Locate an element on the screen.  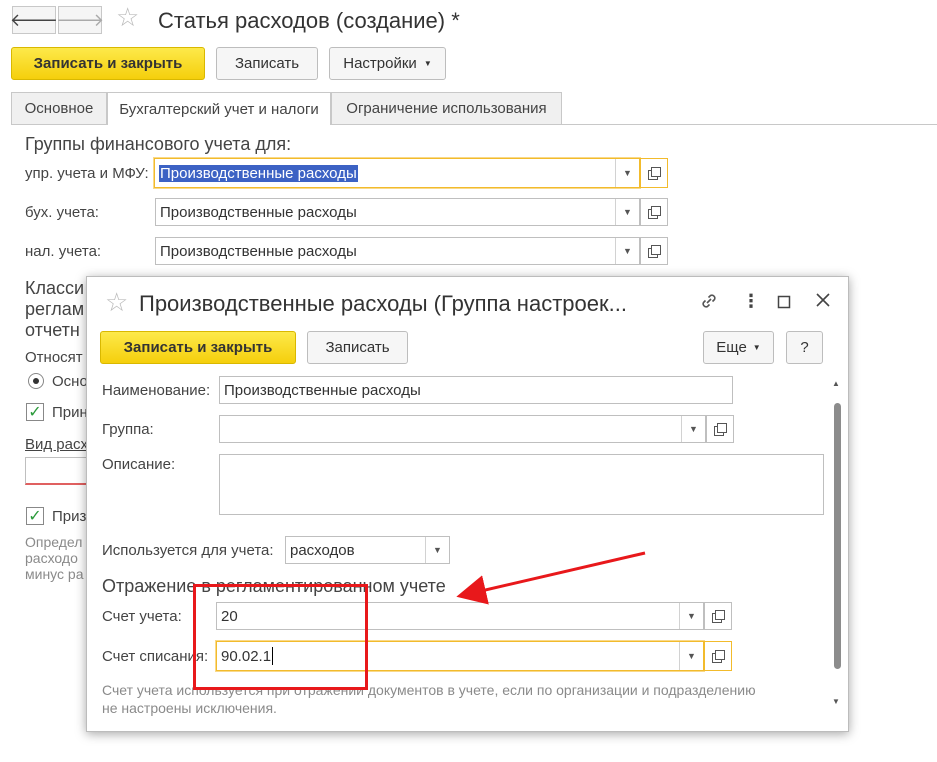
red-arrow is located at coordinates (551, 578).